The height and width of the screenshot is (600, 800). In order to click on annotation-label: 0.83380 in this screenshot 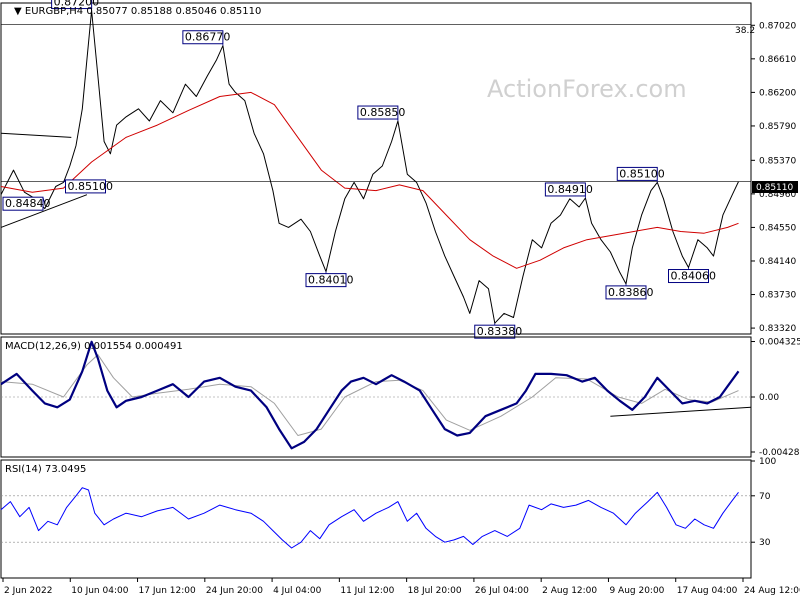, I will do `click(500, 331)`.